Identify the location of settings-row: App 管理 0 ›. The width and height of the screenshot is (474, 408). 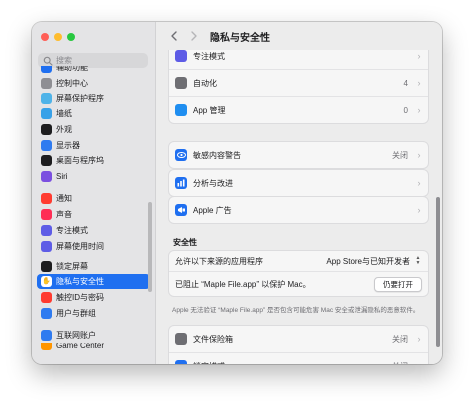
(298, 110).